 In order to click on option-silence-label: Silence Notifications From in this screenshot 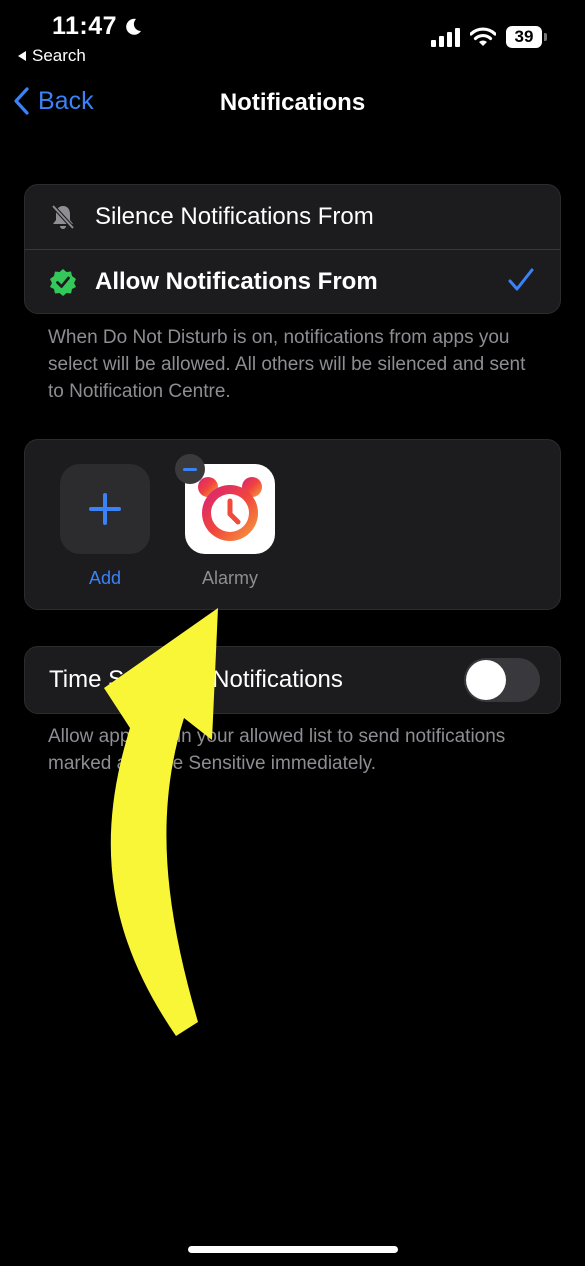, I will do `click(234, 216)`.